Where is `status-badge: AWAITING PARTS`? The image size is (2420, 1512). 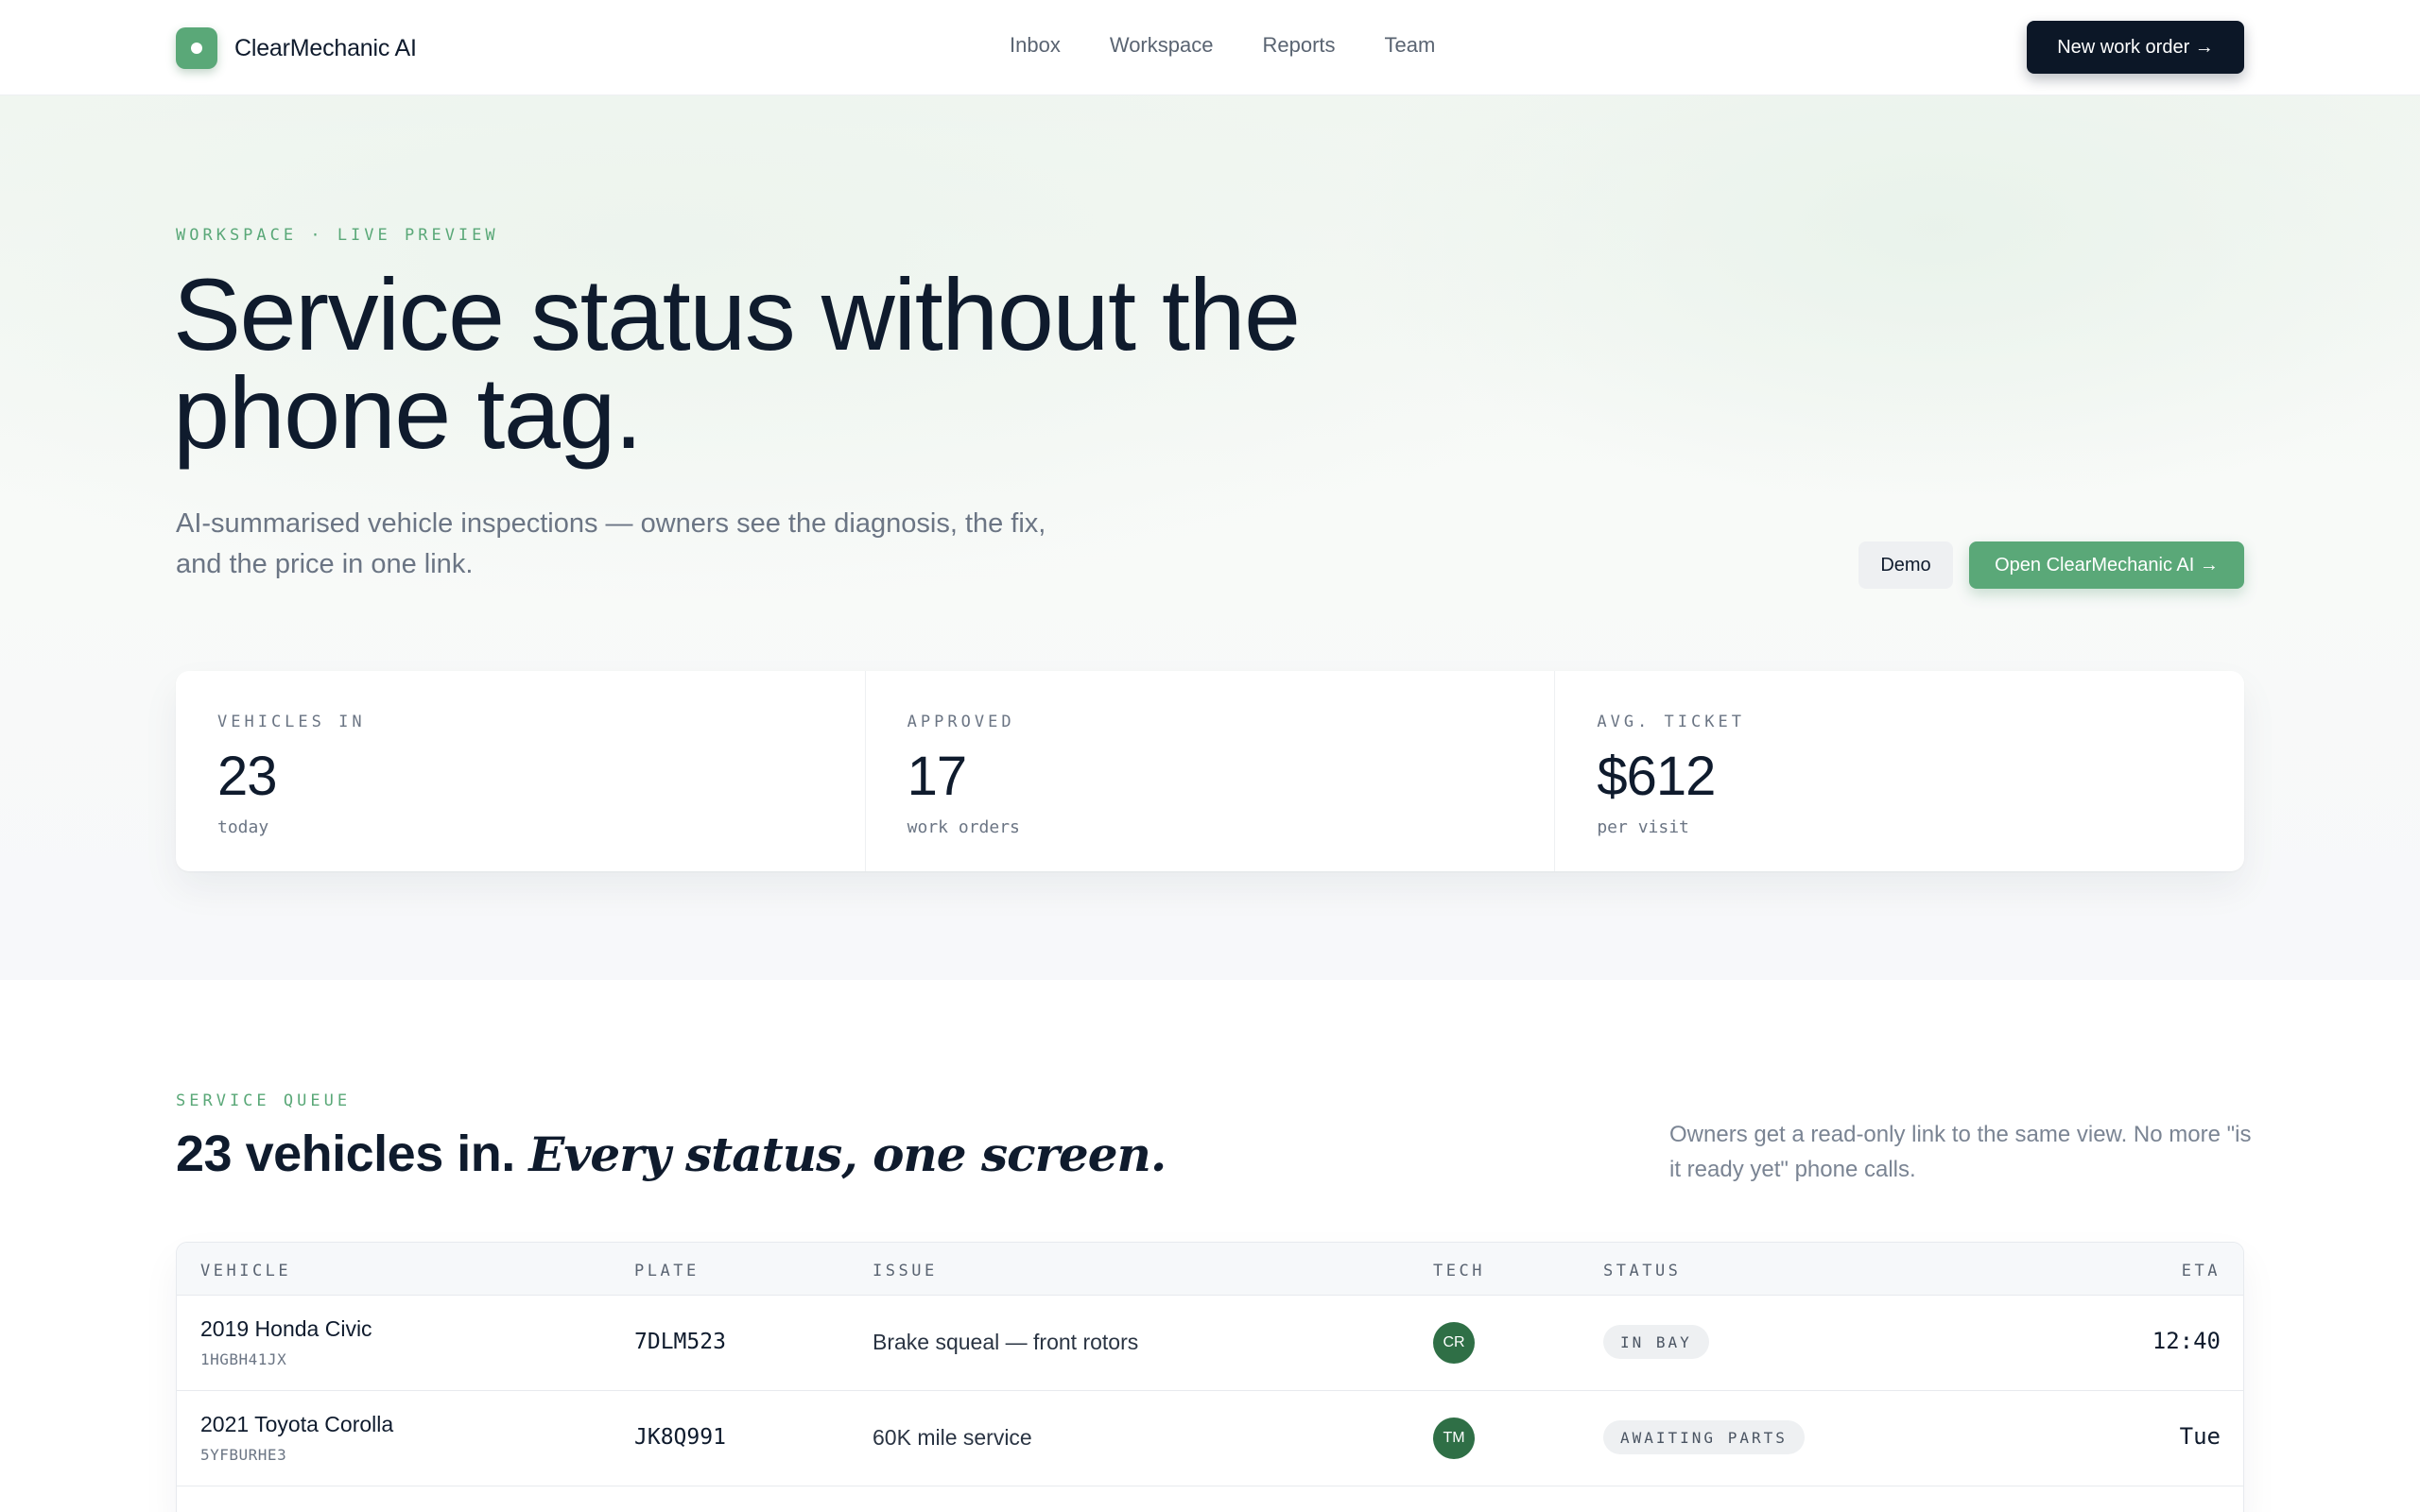
status-badge: AWAITING PARTS is located at coordinates (1704, 1437).